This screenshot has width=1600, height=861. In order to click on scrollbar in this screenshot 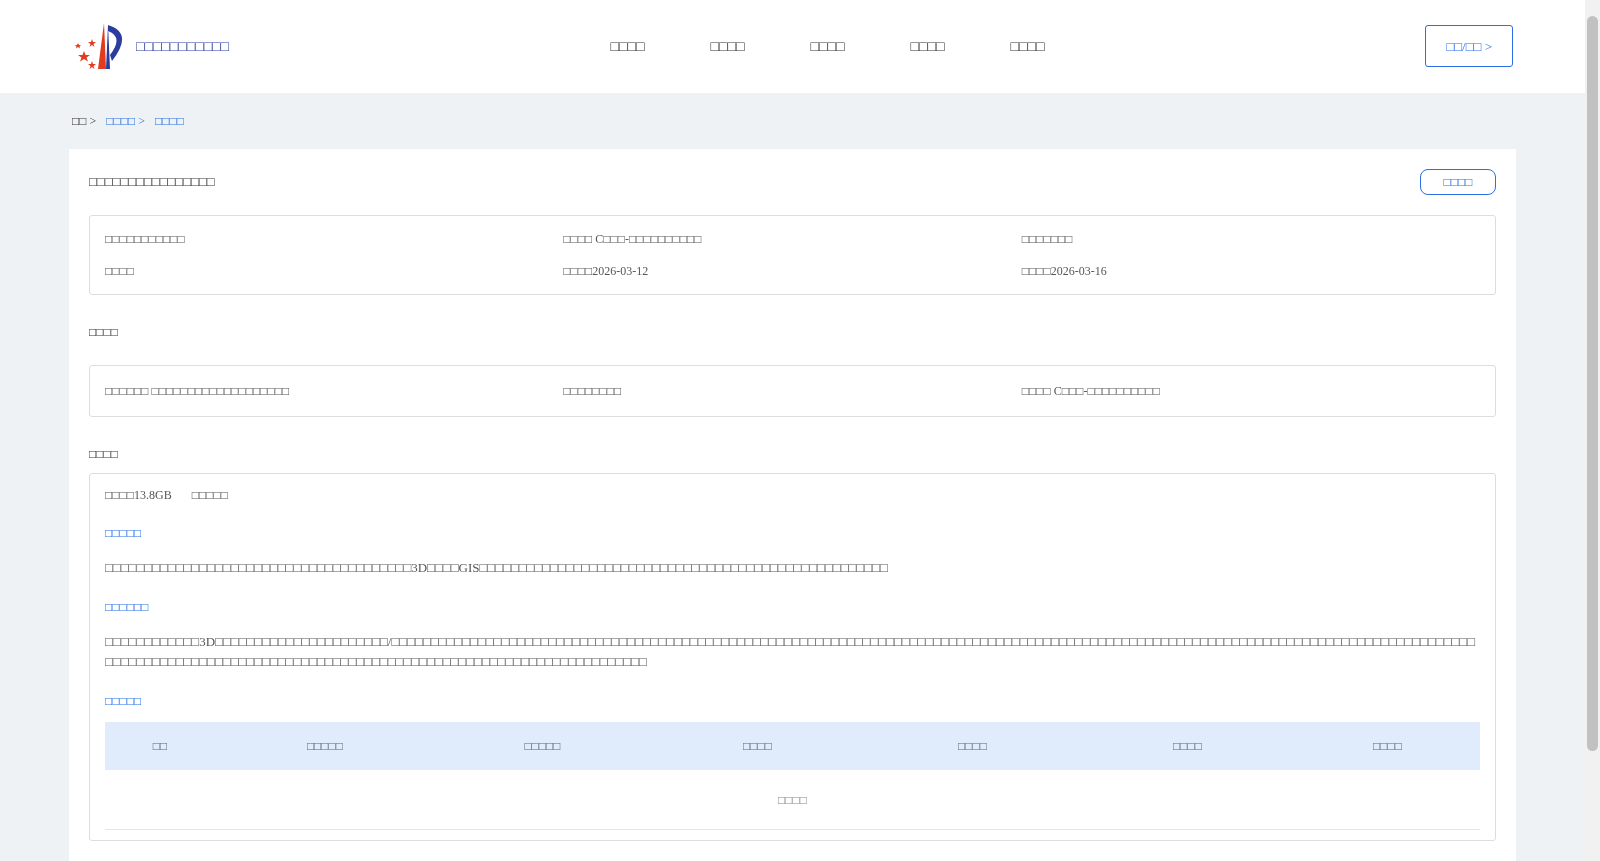, I will do `click(1592, 430)`.